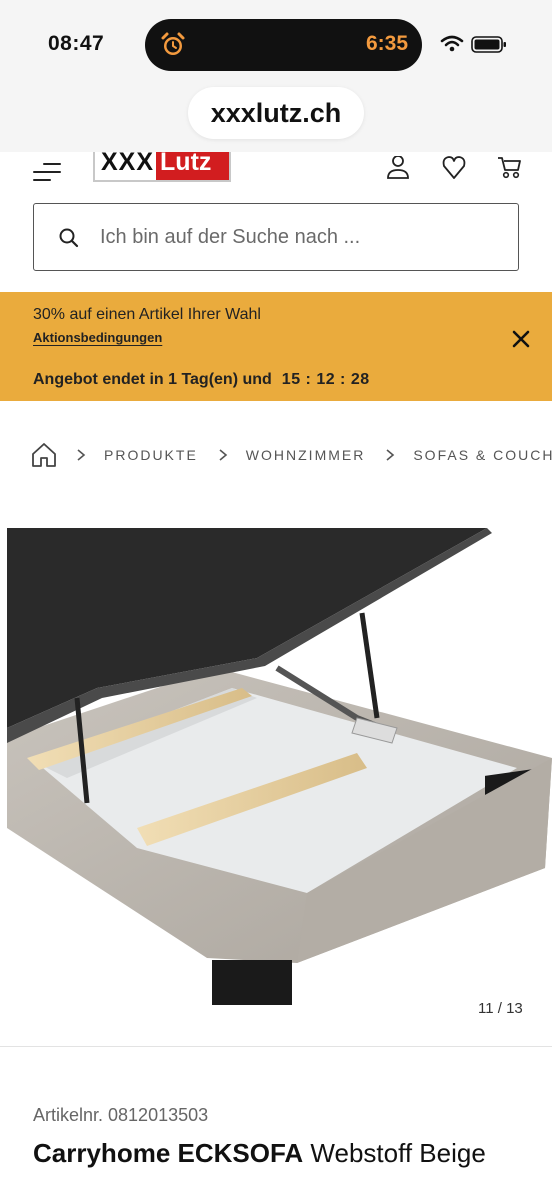 The width and height of the screenshot is (552, 1200). I want to click on breadcrumb: PRODUKTE WOHNZIMMER SOFAS & COUCHES, so click(291, 455).